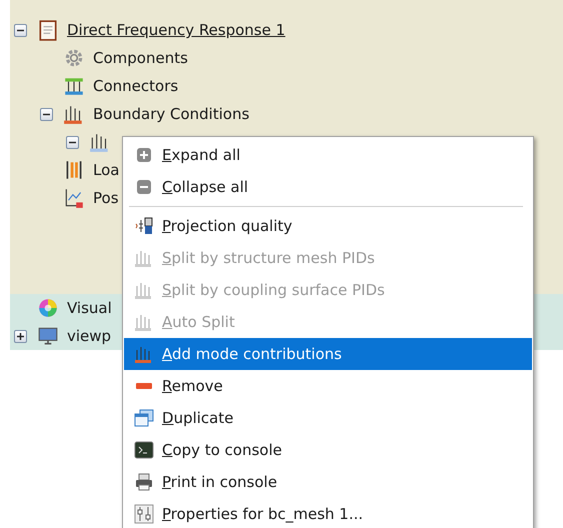 The width and height of the screenshot is (563, 528). I want to click on menu-item: Remove, so click(328, 386).